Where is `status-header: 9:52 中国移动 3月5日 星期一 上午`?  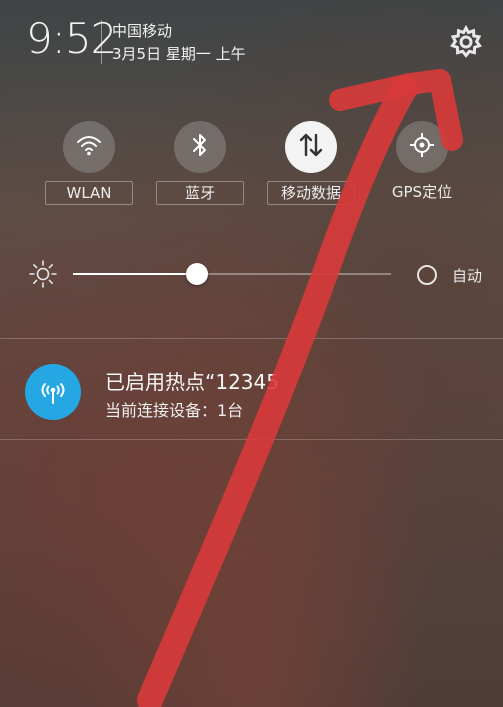
status-header: 9:52 中国移动 3月5日 星期一 上午 is located at coordinates (251, 36).